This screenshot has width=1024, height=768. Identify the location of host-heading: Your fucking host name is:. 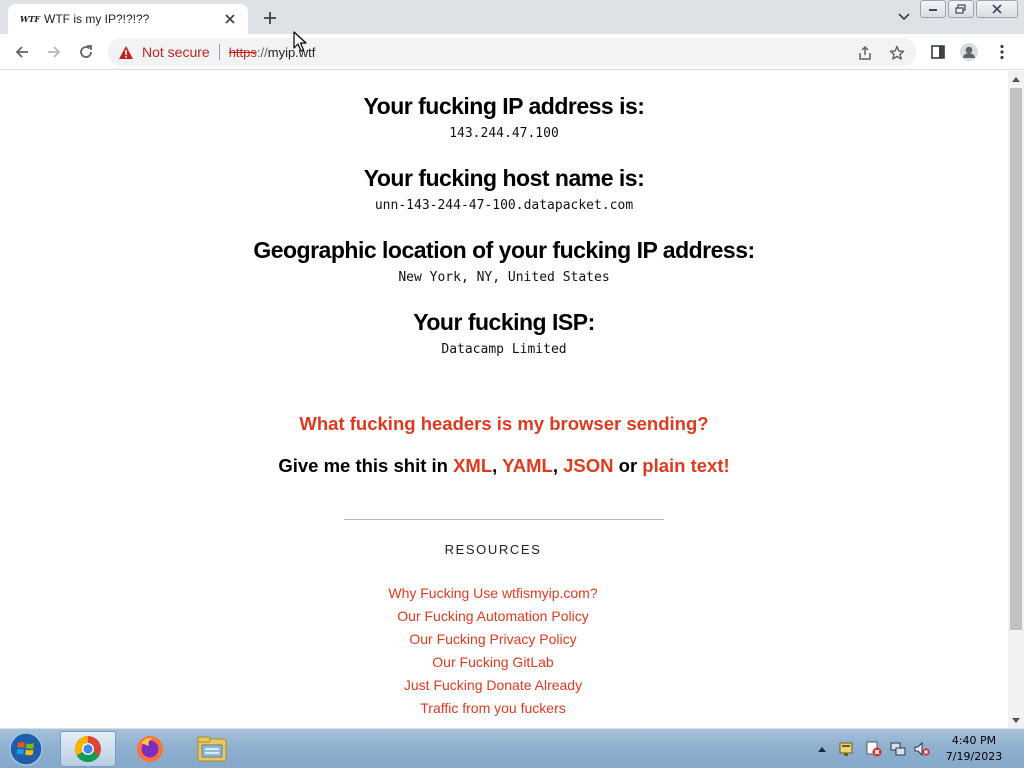
(504, 178).